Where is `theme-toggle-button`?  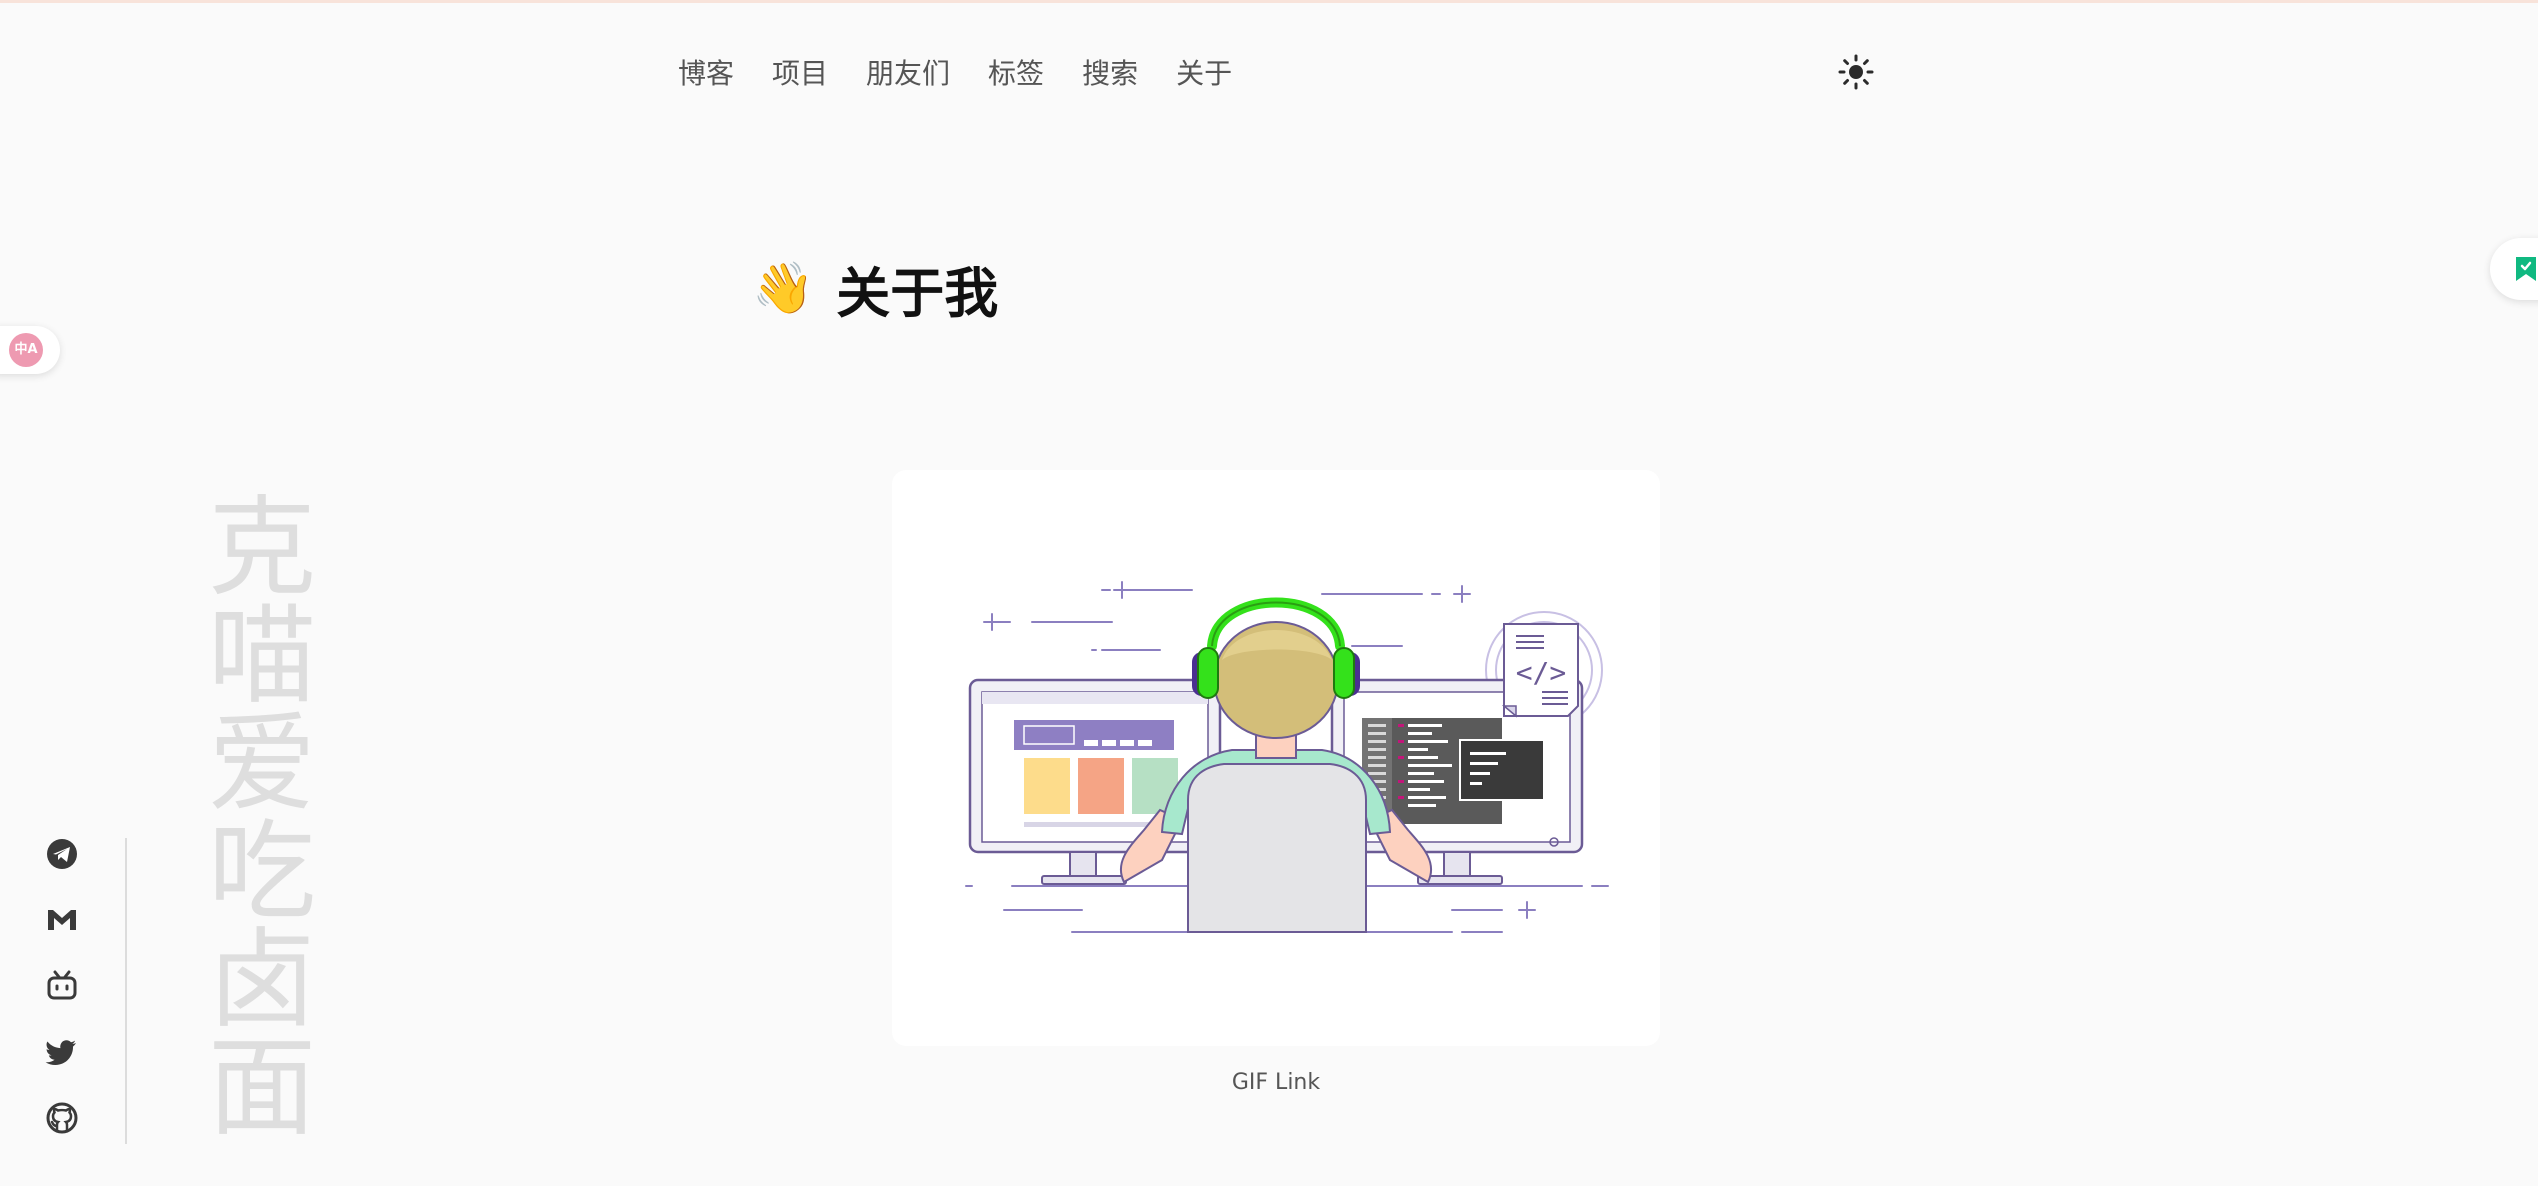
theme-toggle-button is located at coordinates (1856, 72).